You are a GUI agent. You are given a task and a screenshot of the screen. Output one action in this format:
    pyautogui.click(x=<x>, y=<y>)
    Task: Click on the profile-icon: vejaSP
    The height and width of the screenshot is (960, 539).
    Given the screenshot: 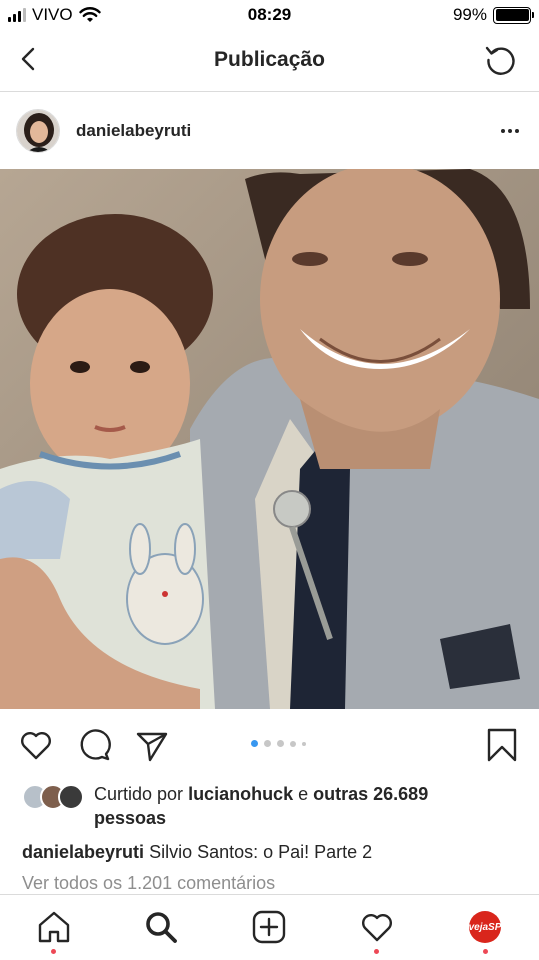 What is the action you would take?
    pyautogui.click(x=485, y=927)
    